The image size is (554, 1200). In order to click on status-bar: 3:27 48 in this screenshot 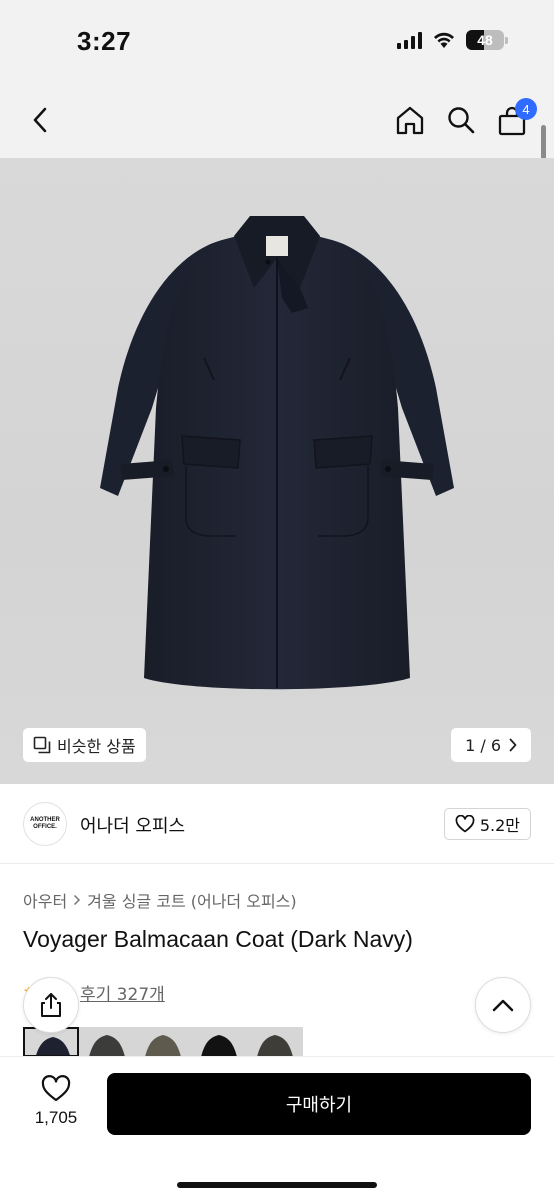, I will do `click(277, 41)`.